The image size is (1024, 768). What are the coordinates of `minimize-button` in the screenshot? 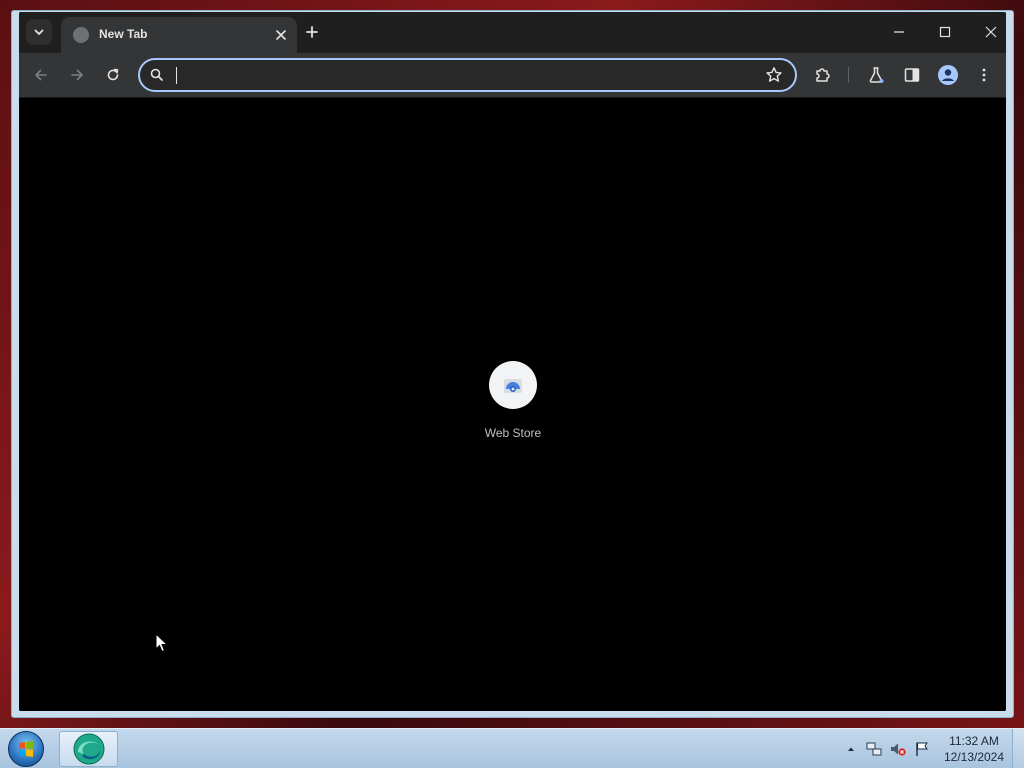 It's located at (899, 32).